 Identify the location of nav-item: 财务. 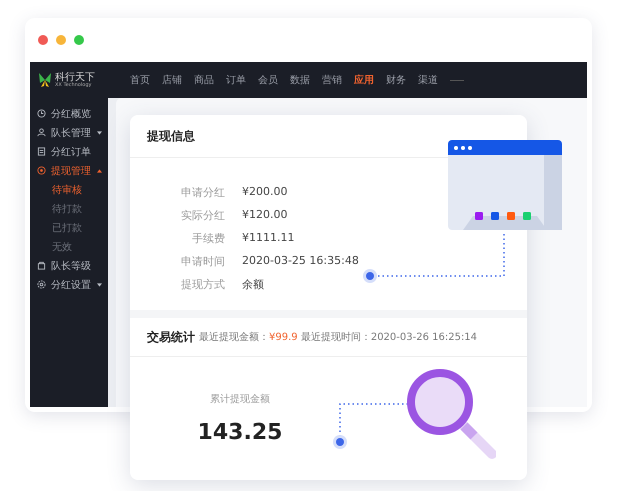
(396, 80).